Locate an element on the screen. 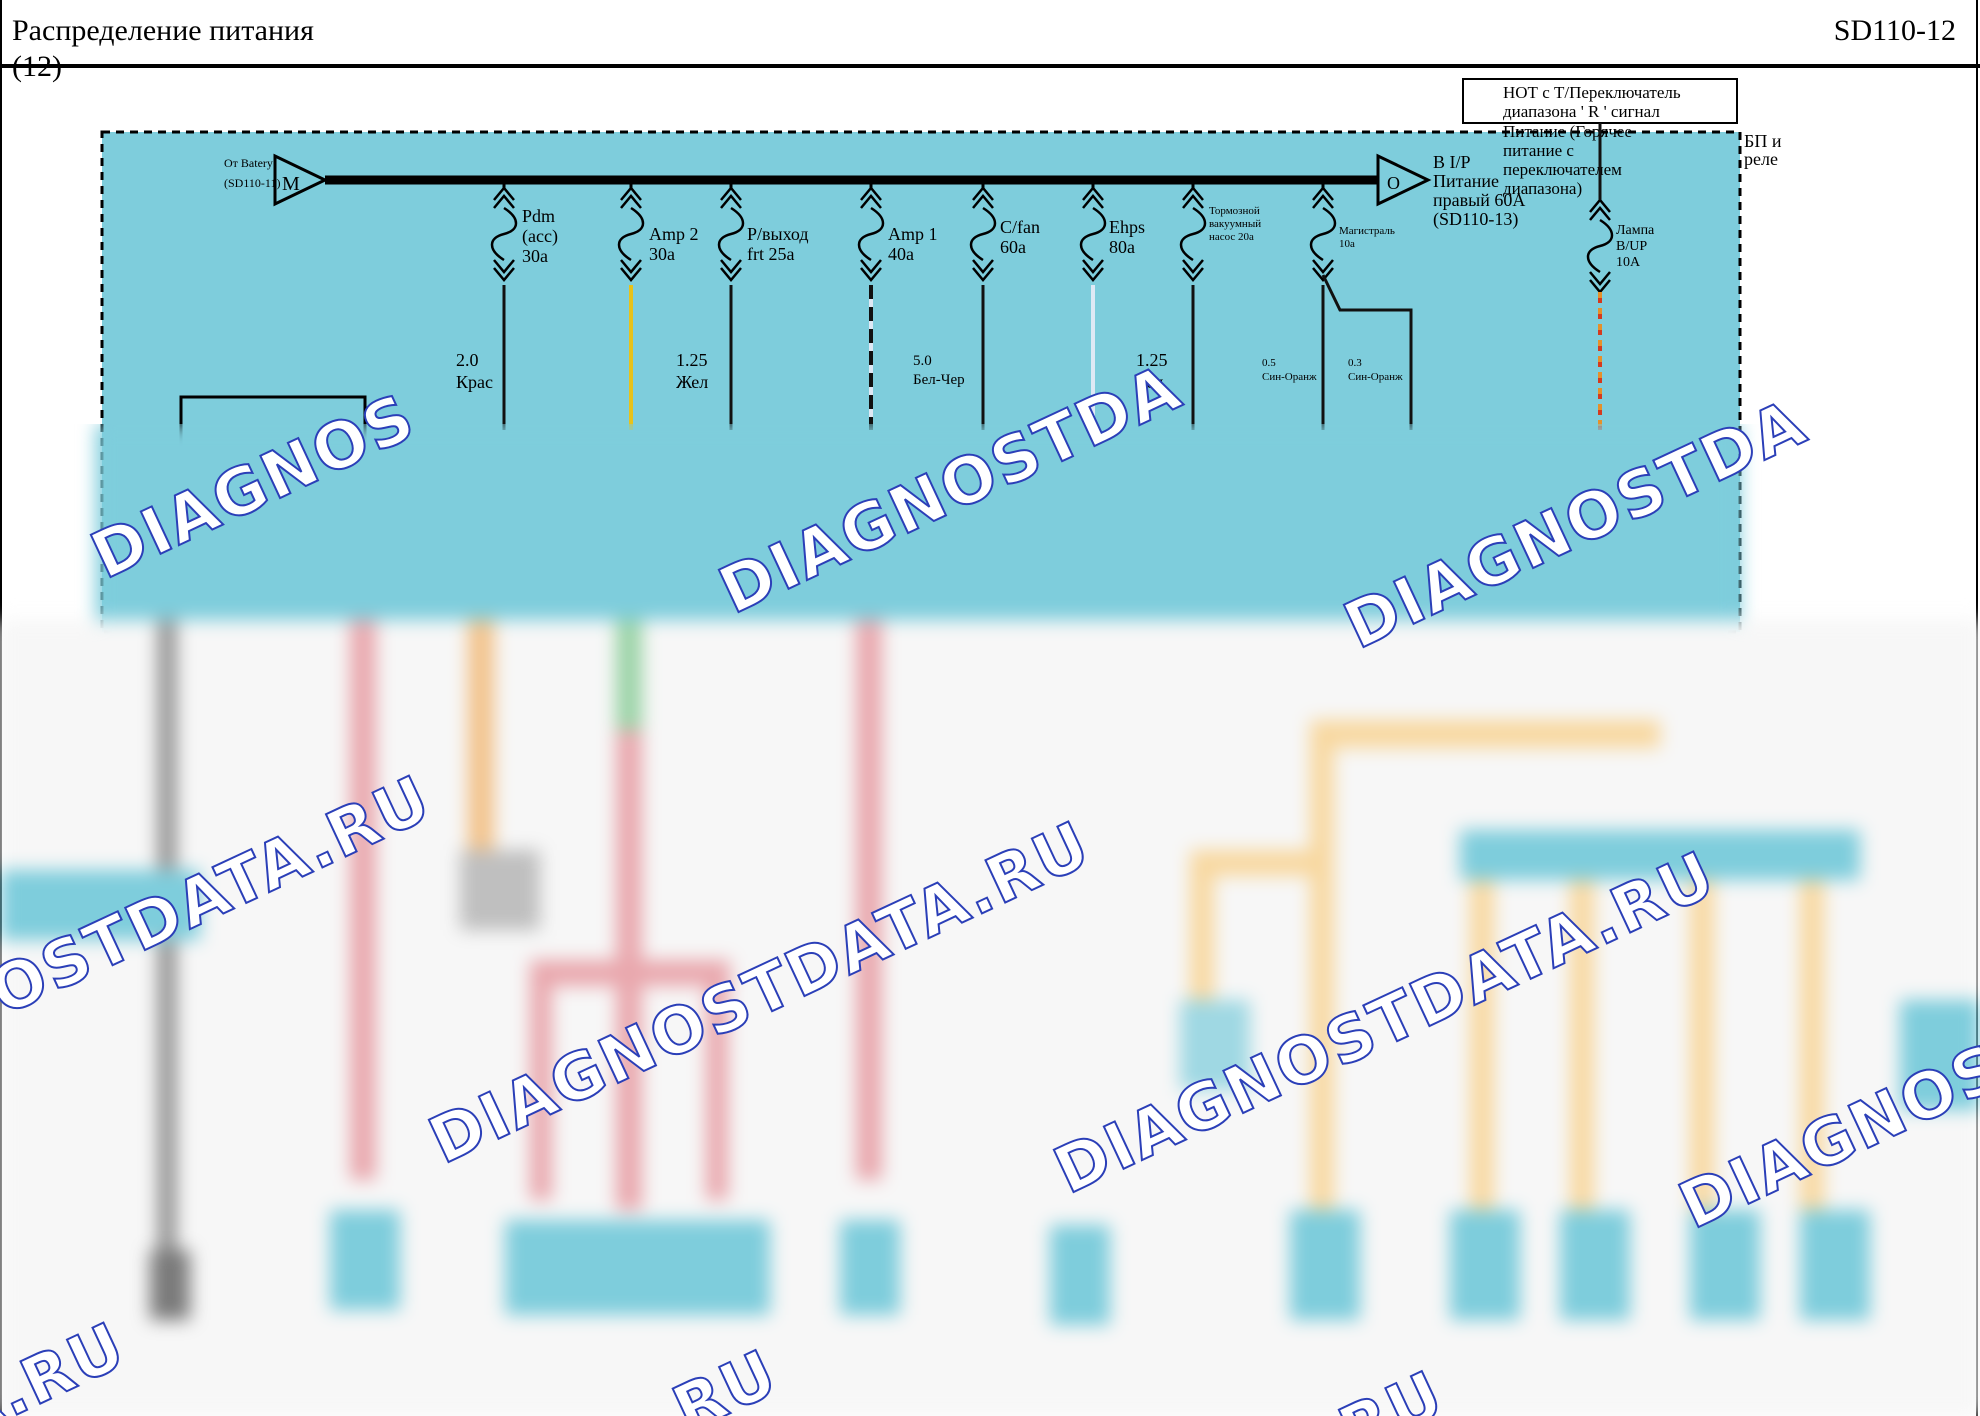 Image resolution: width=1980 pixels, height=1416 pixels. wire-label-gauge-3: 5.0 is located at coordinates (922, 361).